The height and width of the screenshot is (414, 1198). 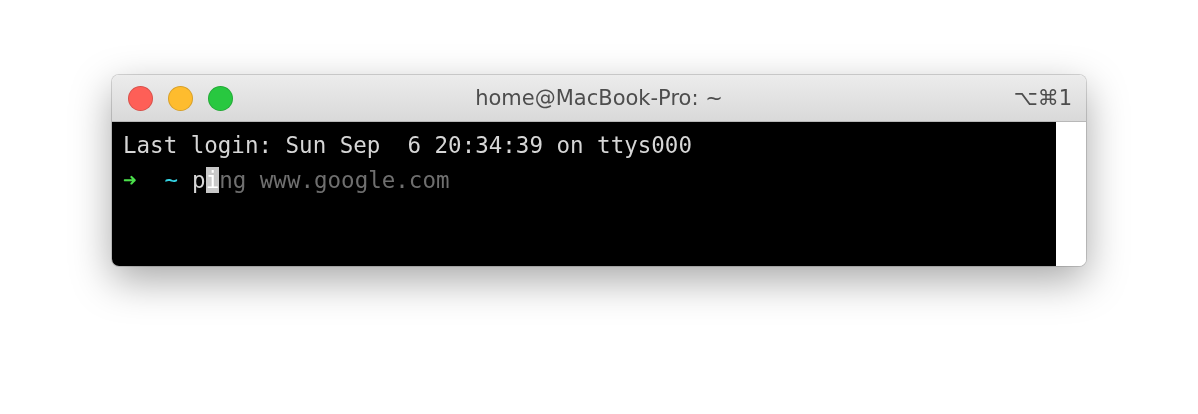 What do you see at coordinates (140, 98) in the screenshot?
I see `close-button` at bounding box center [140, 98].